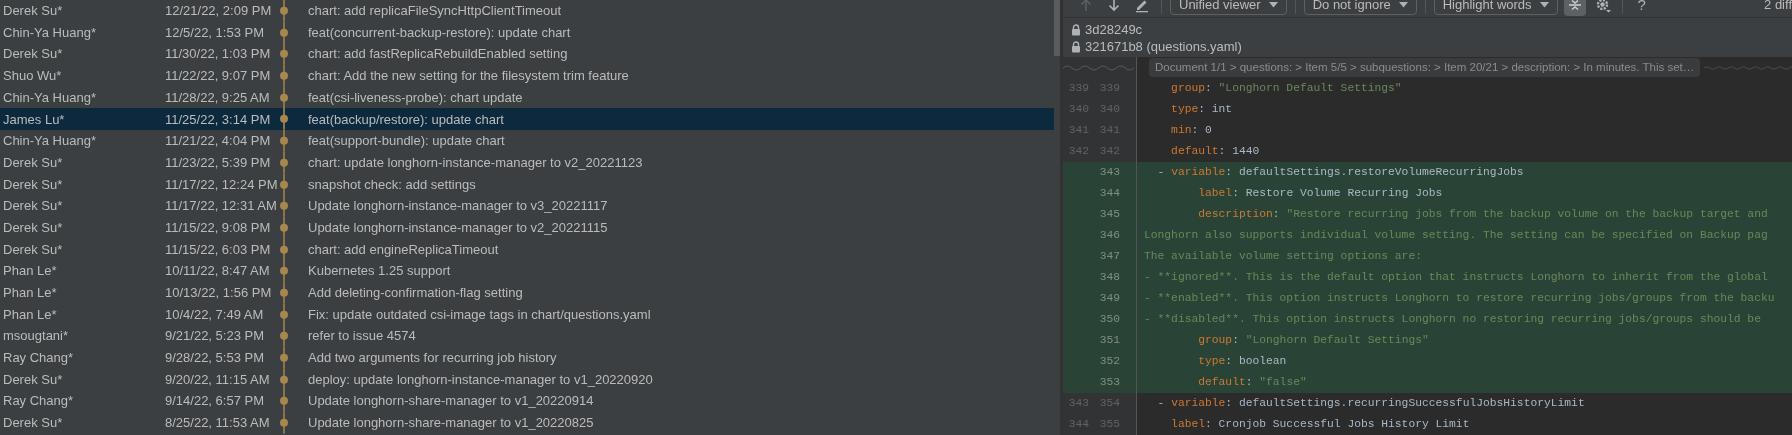  Describe the element at coordinates (1109, 173) in the screenshot. I see `line-number: 343` at that location.